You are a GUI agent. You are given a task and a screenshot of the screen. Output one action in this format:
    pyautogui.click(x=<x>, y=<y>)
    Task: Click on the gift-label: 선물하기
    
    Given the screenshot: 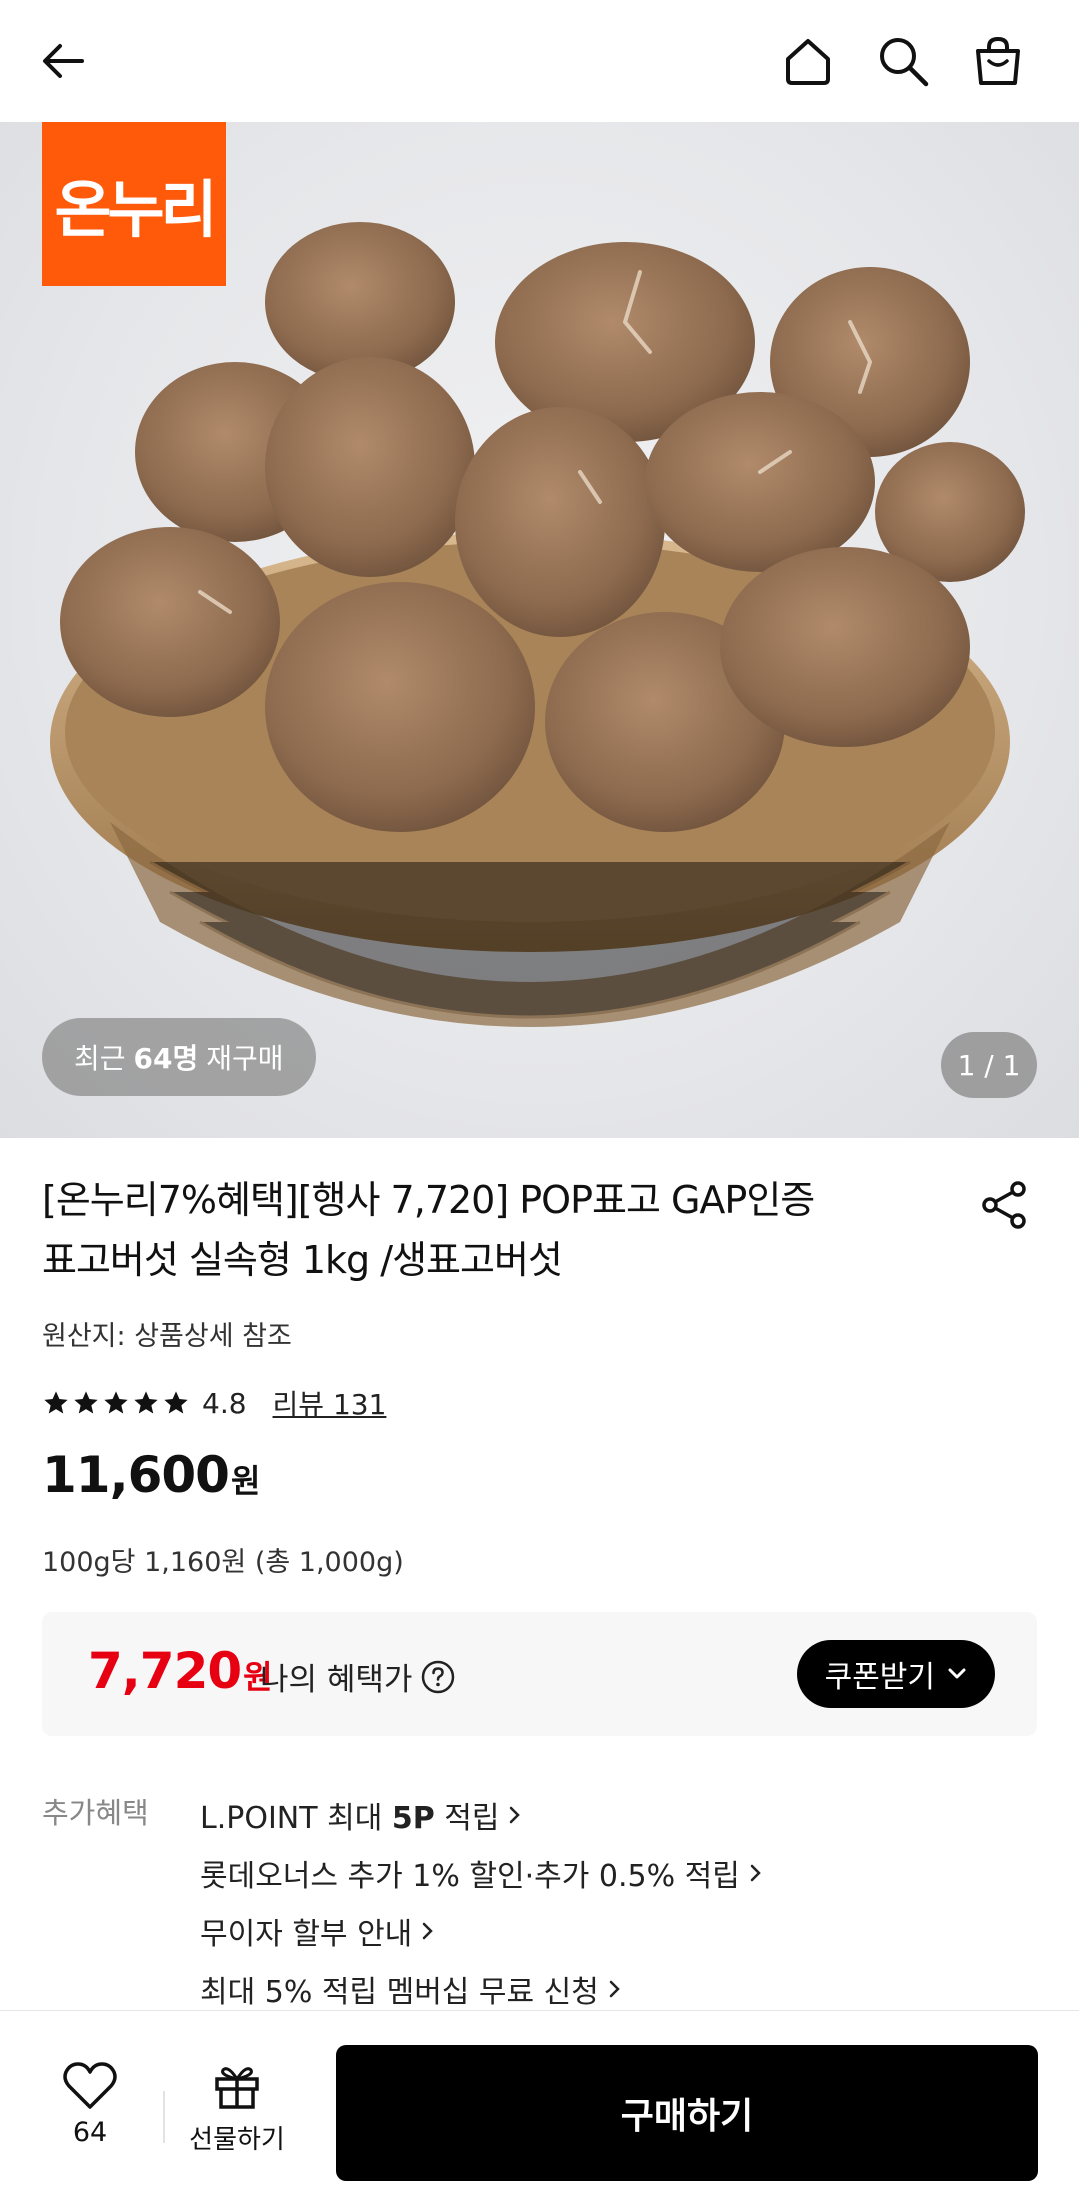 What is the action you would take?
    pyautogui.click(x=237, y=2140)
    